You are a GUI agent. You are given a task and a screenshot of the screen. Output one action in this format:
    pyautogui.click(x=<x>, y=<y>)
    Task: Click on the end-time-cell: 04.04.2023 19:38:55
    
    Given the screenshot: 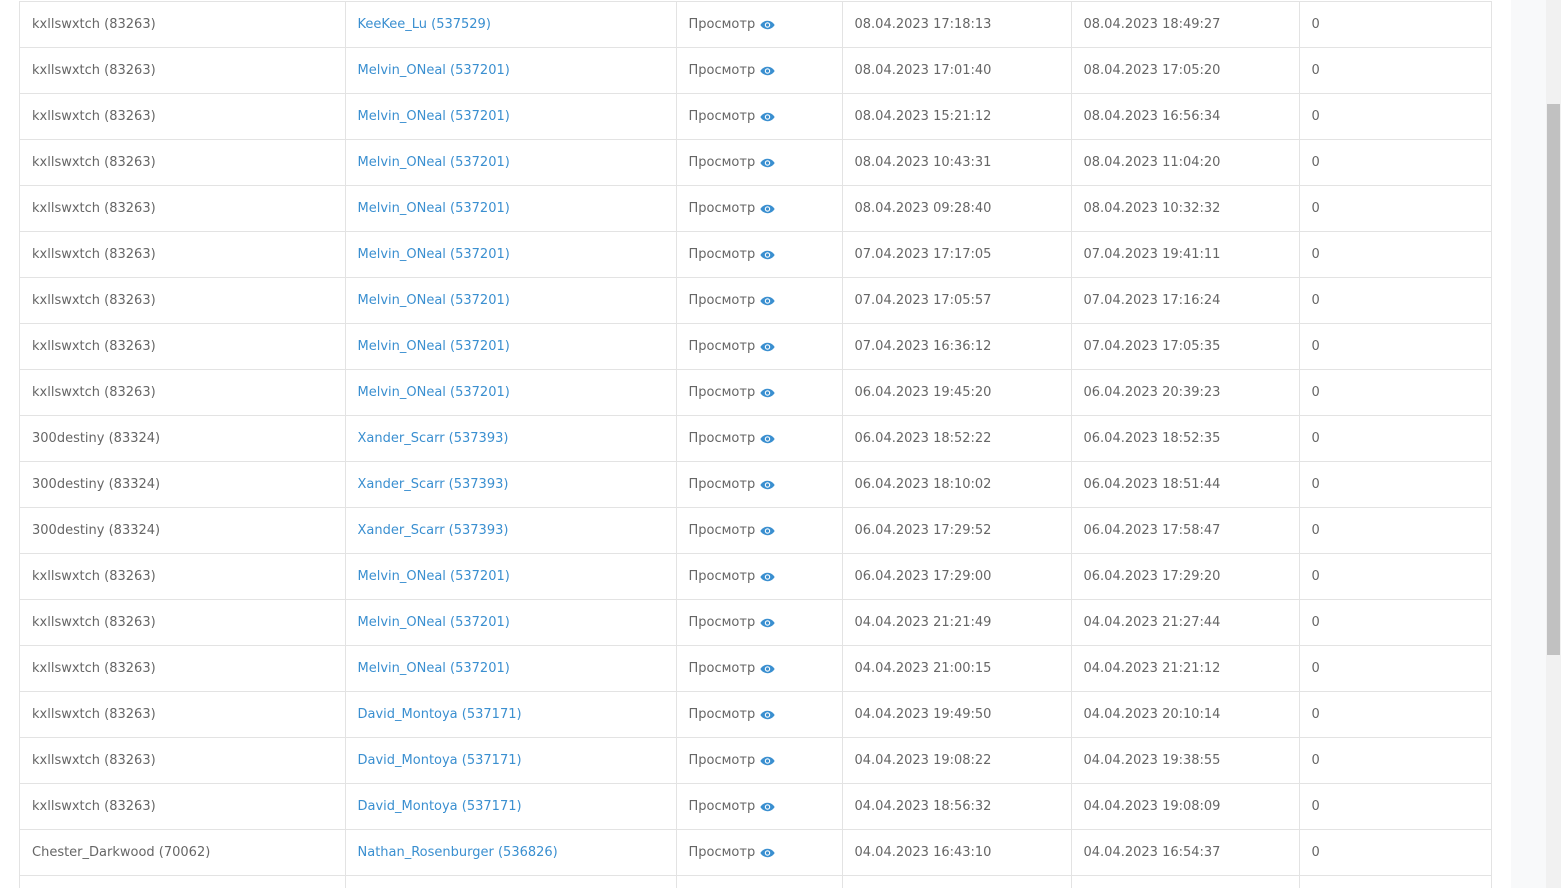 What is the action you would take?
    pyautogui.click(x=1185, y=760)
    